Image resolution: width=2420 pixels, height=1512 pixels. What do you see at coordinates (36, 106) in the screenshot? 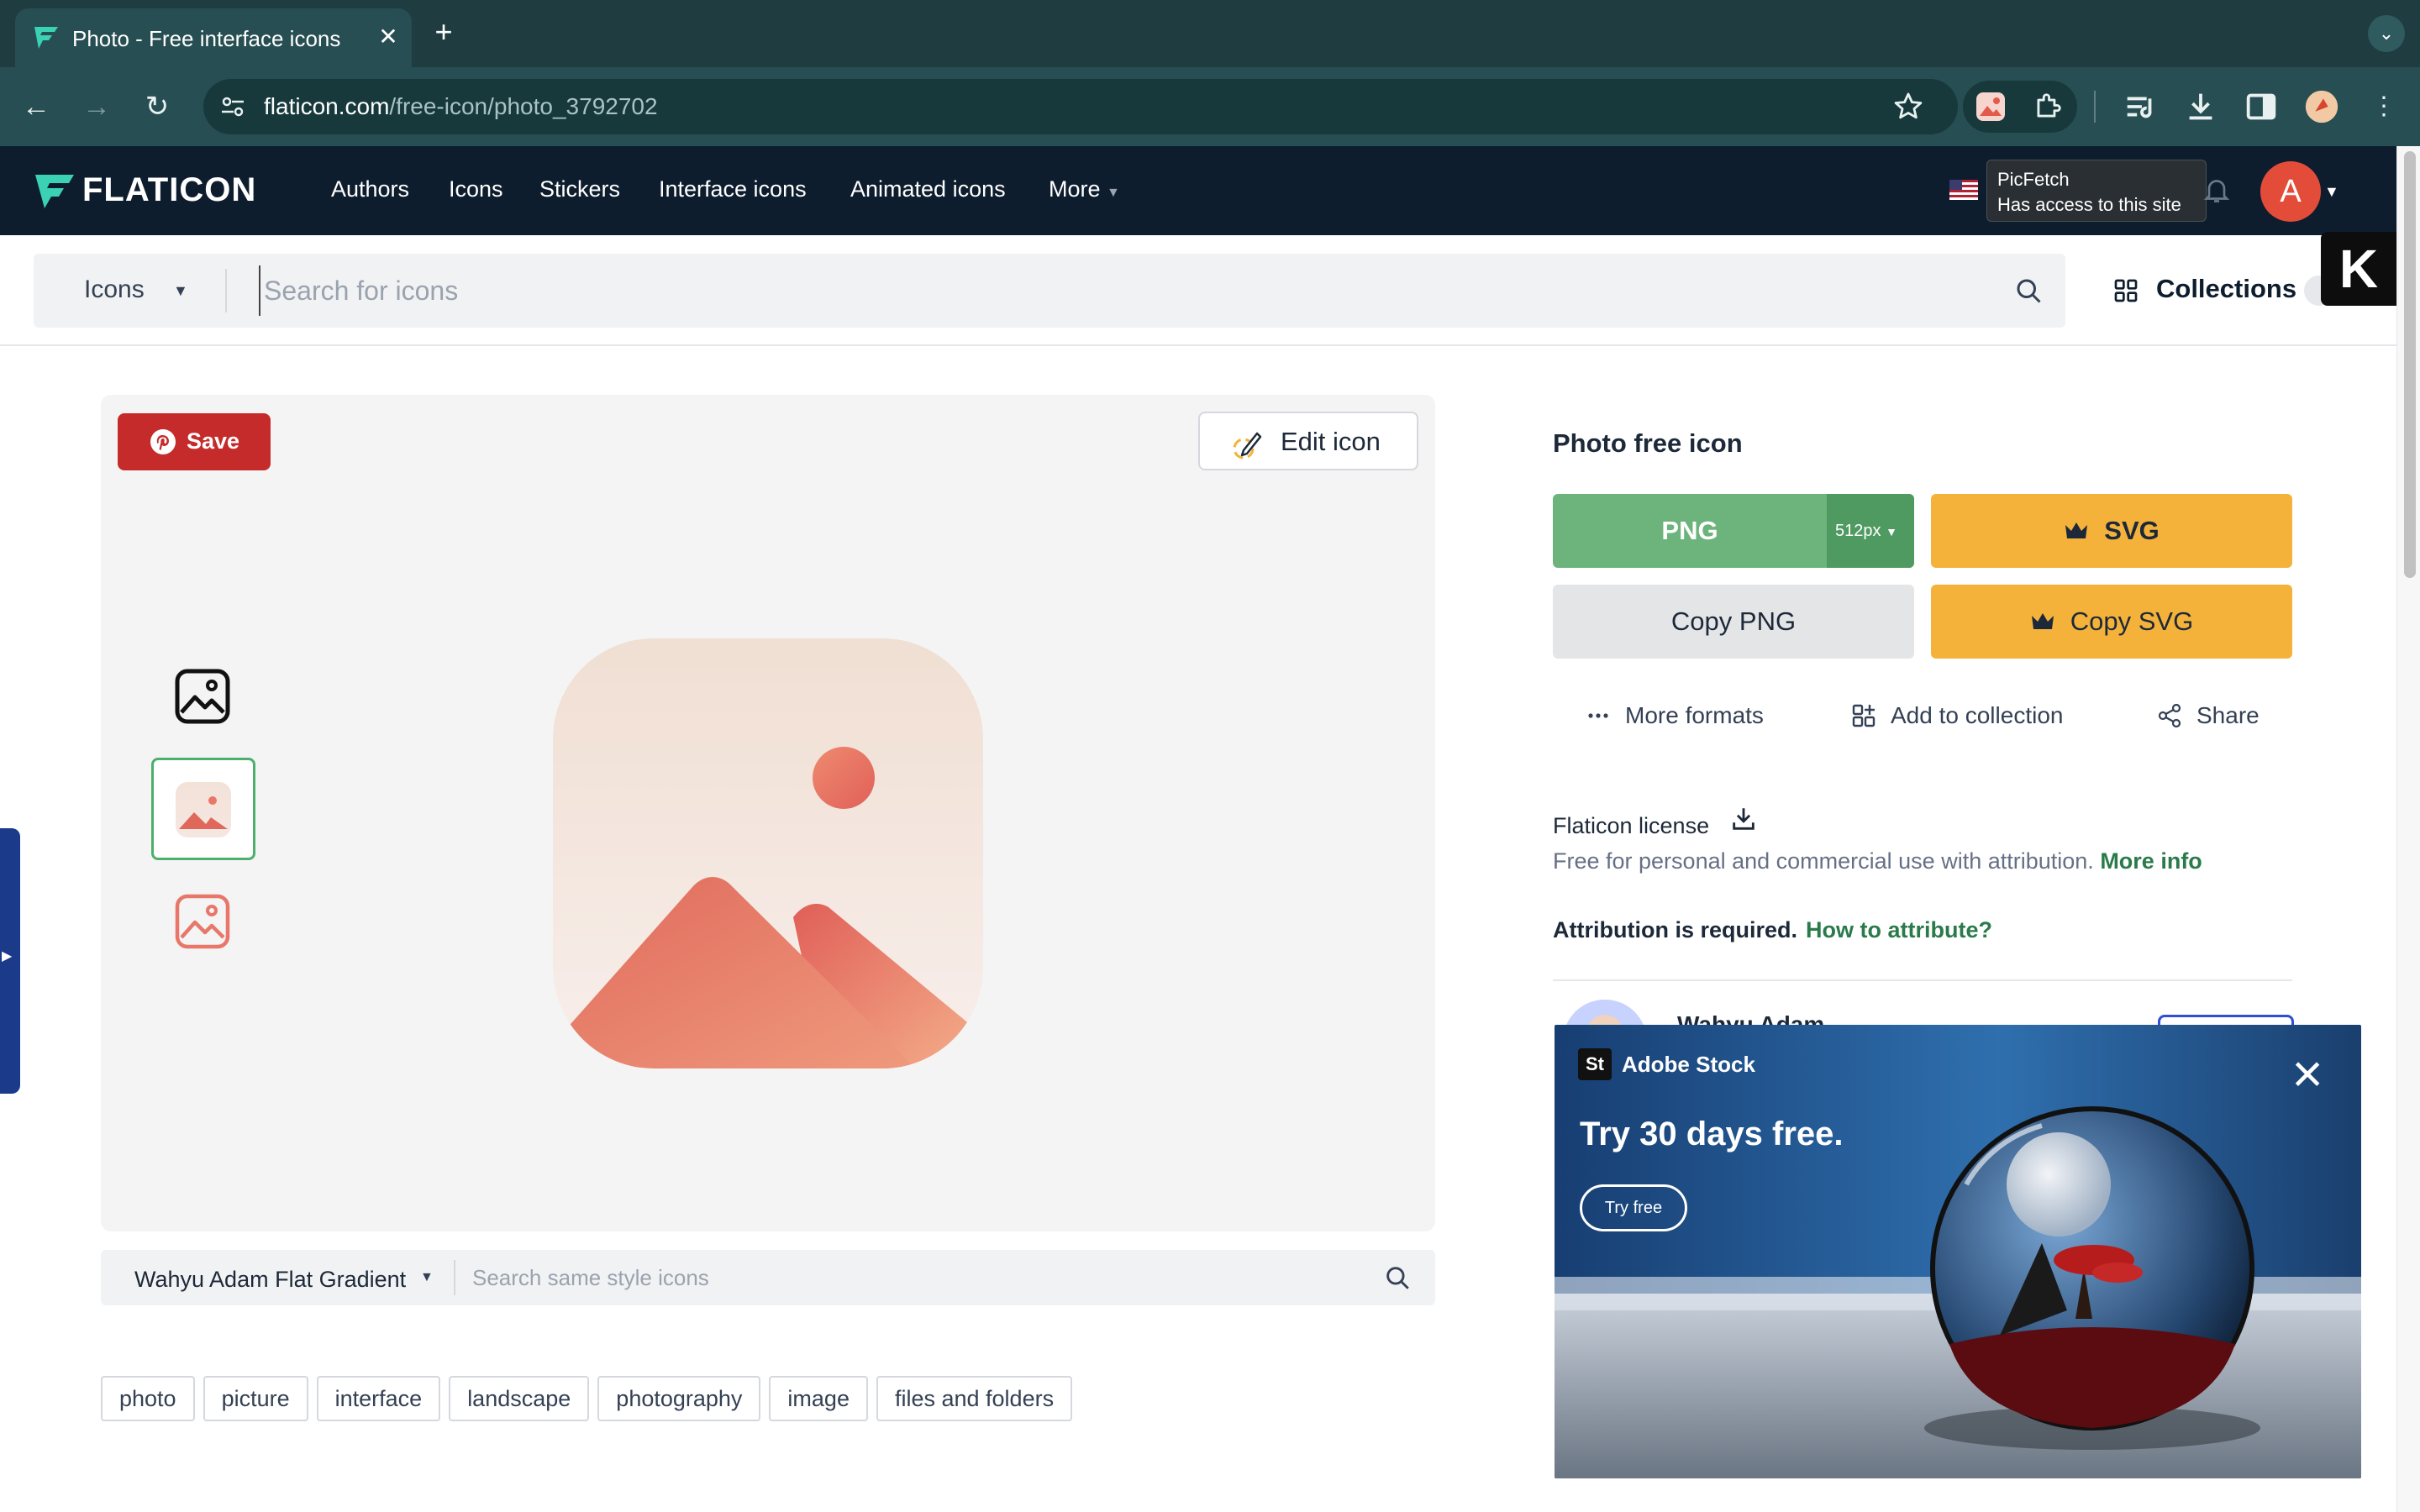
I see `back-arrow-icon: ←` at bounding box center [36, 106].